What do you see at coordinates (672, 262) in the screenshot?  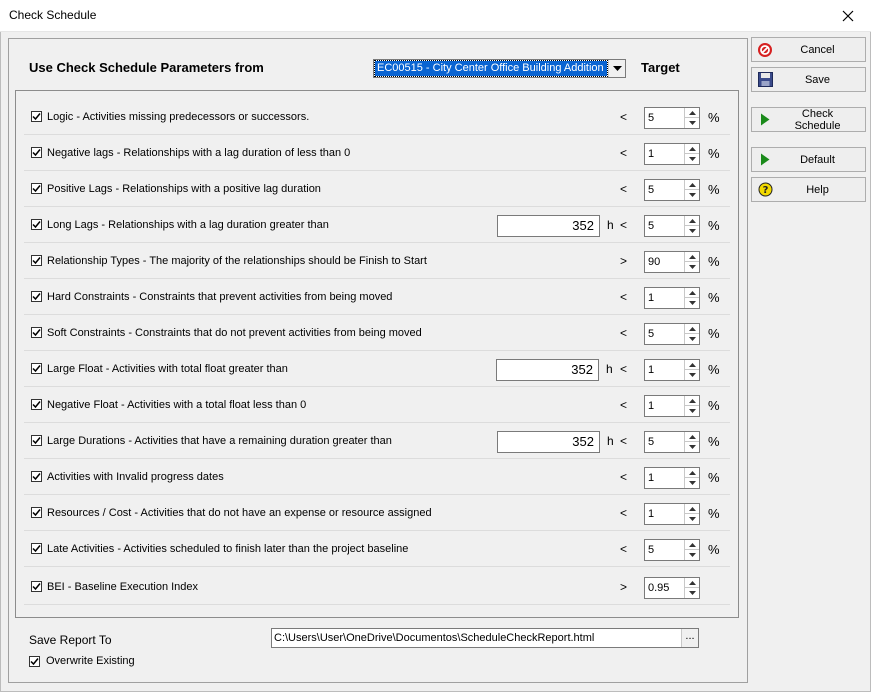 I see `target-stepper: 90` at bounding box center [672, 262].